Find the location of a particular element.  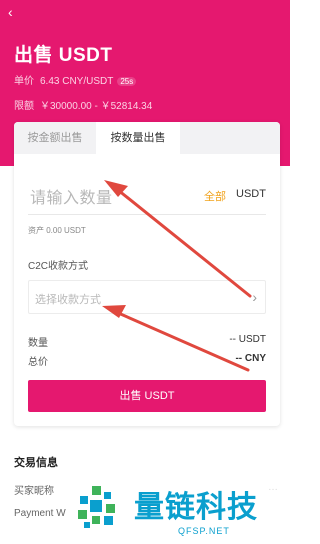

quantity-summary-value: -- USDT is located at coordinates (247, 339).